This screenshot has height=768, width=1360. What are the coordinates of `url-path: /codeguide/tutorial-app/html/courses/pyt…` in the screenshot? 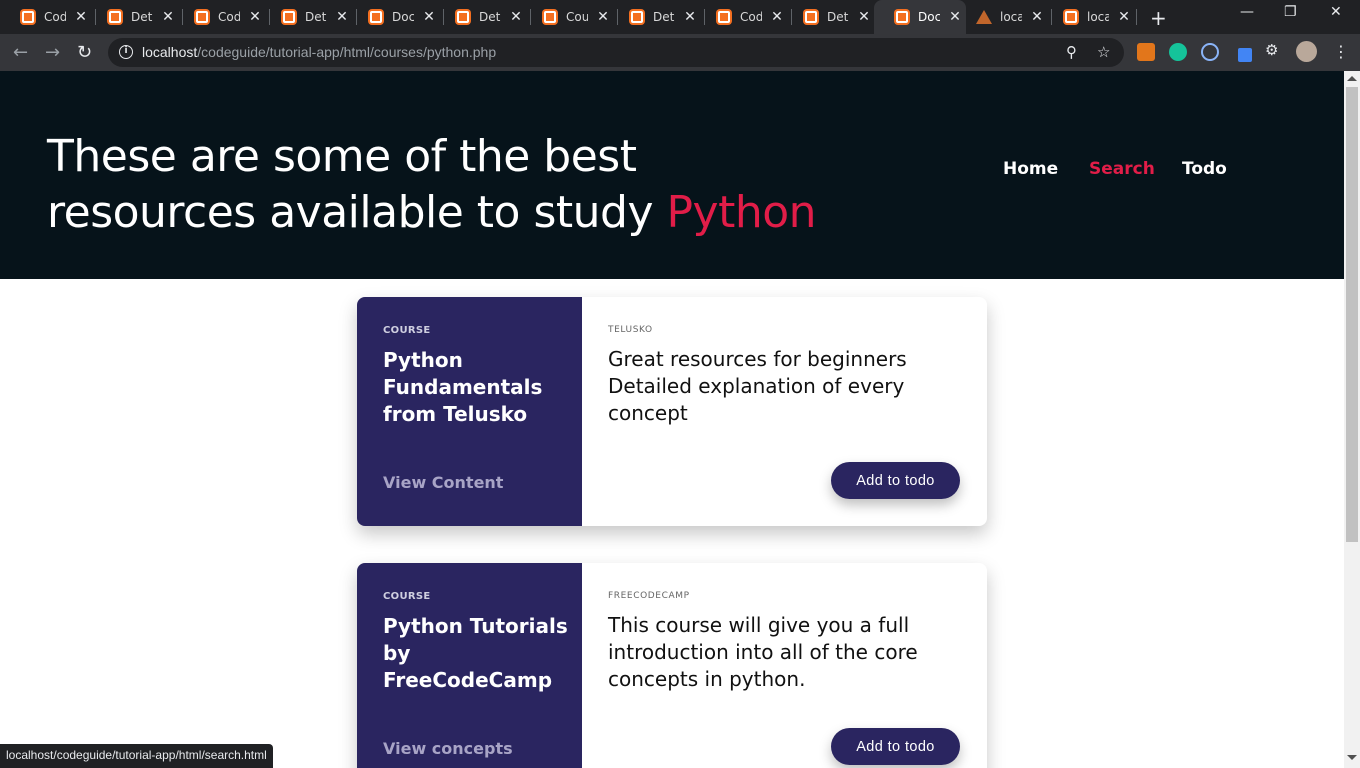 It's located at (347, 52).